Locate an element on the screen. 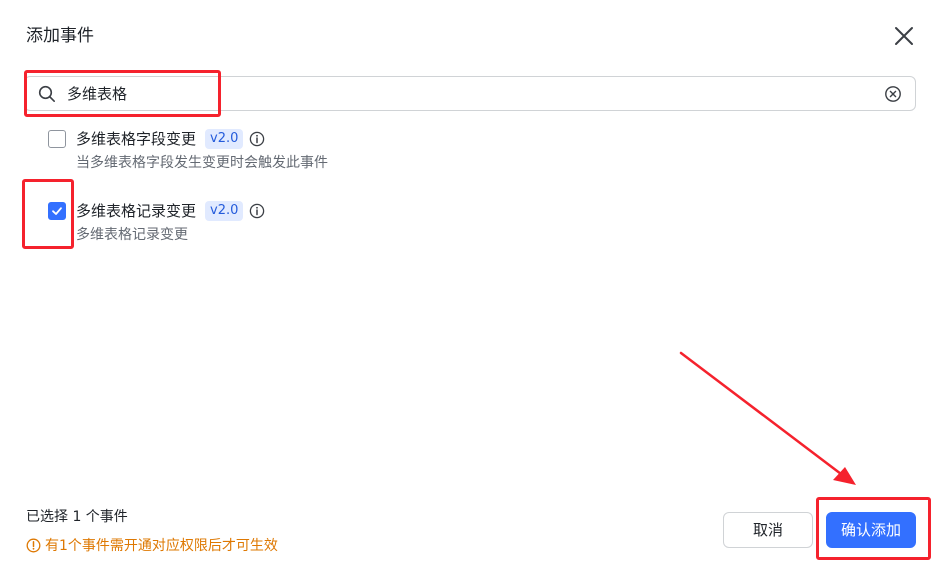 Image resolution: width=939 pixels, height=571 pixels. check-icon is located at coordinates (57, 211).